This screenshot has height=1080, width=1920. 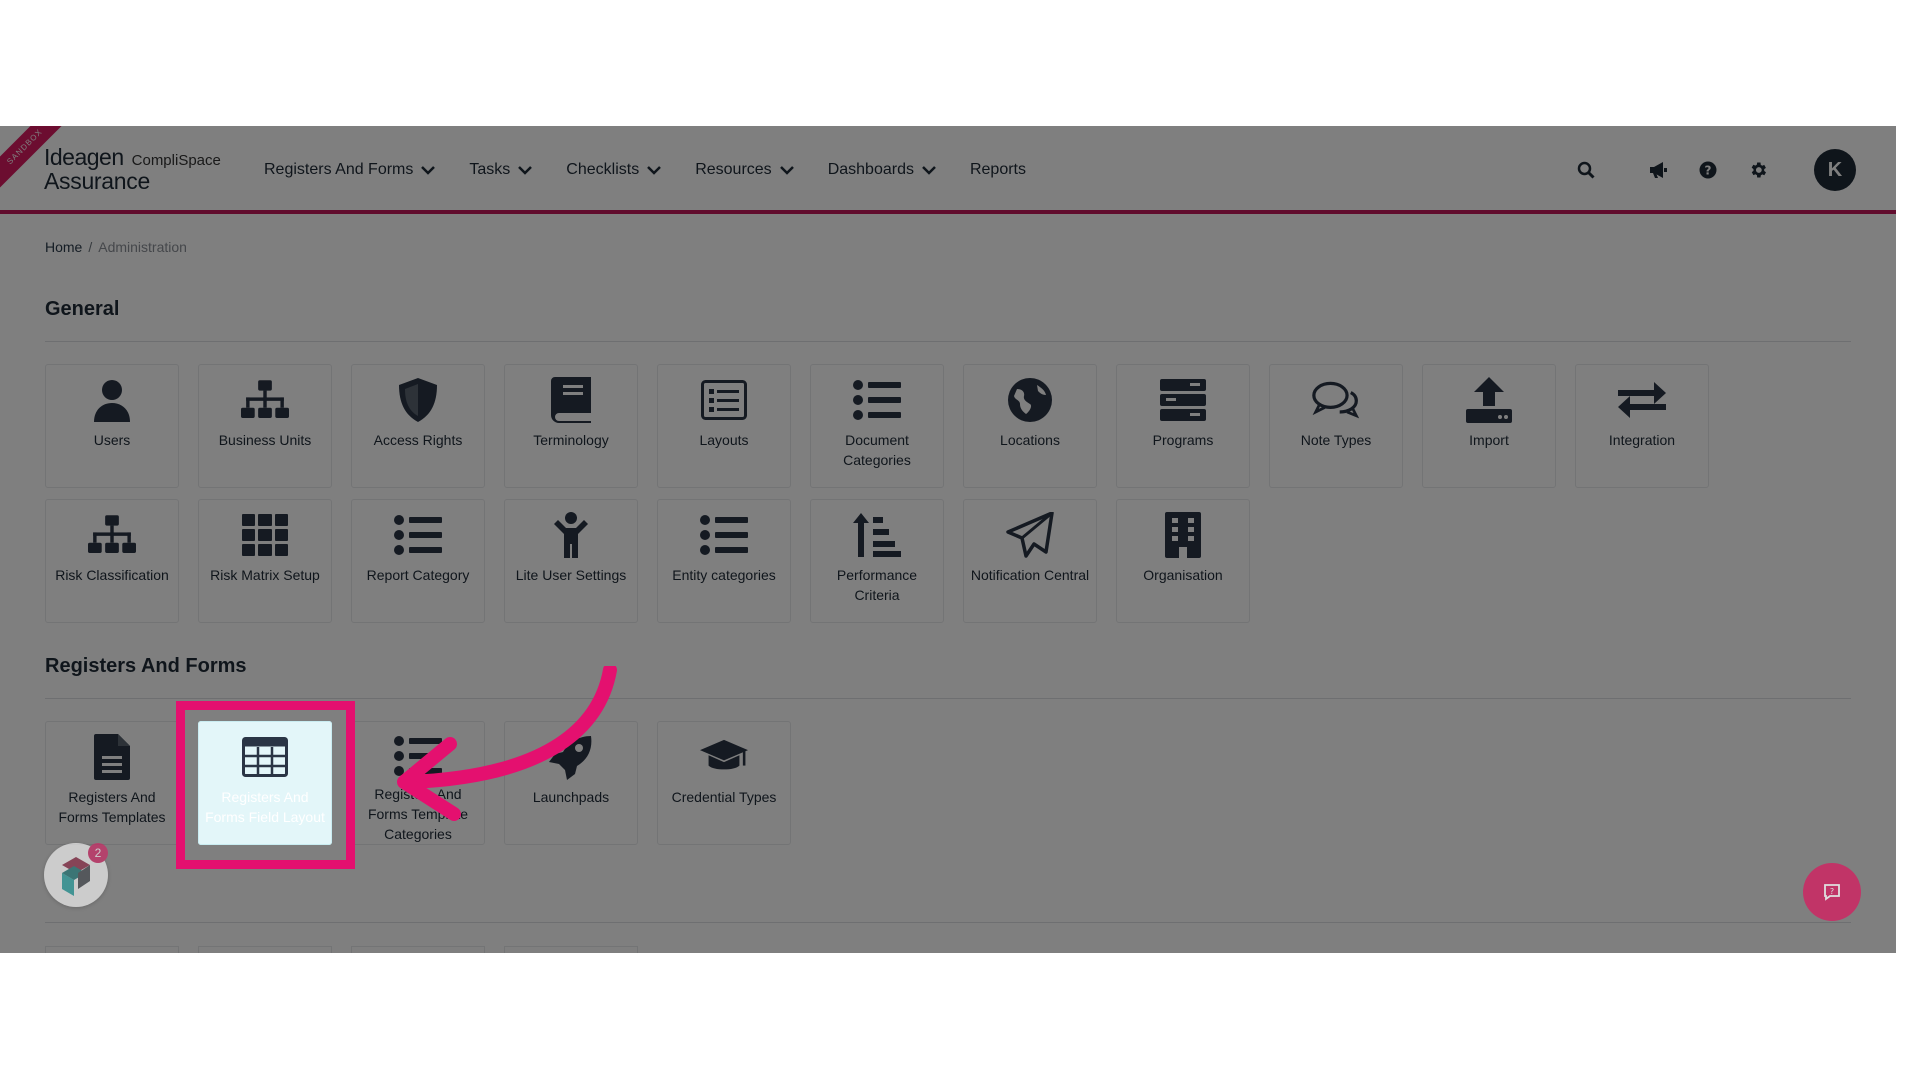 I want to click on section-divider, so click(x=948, y=922).